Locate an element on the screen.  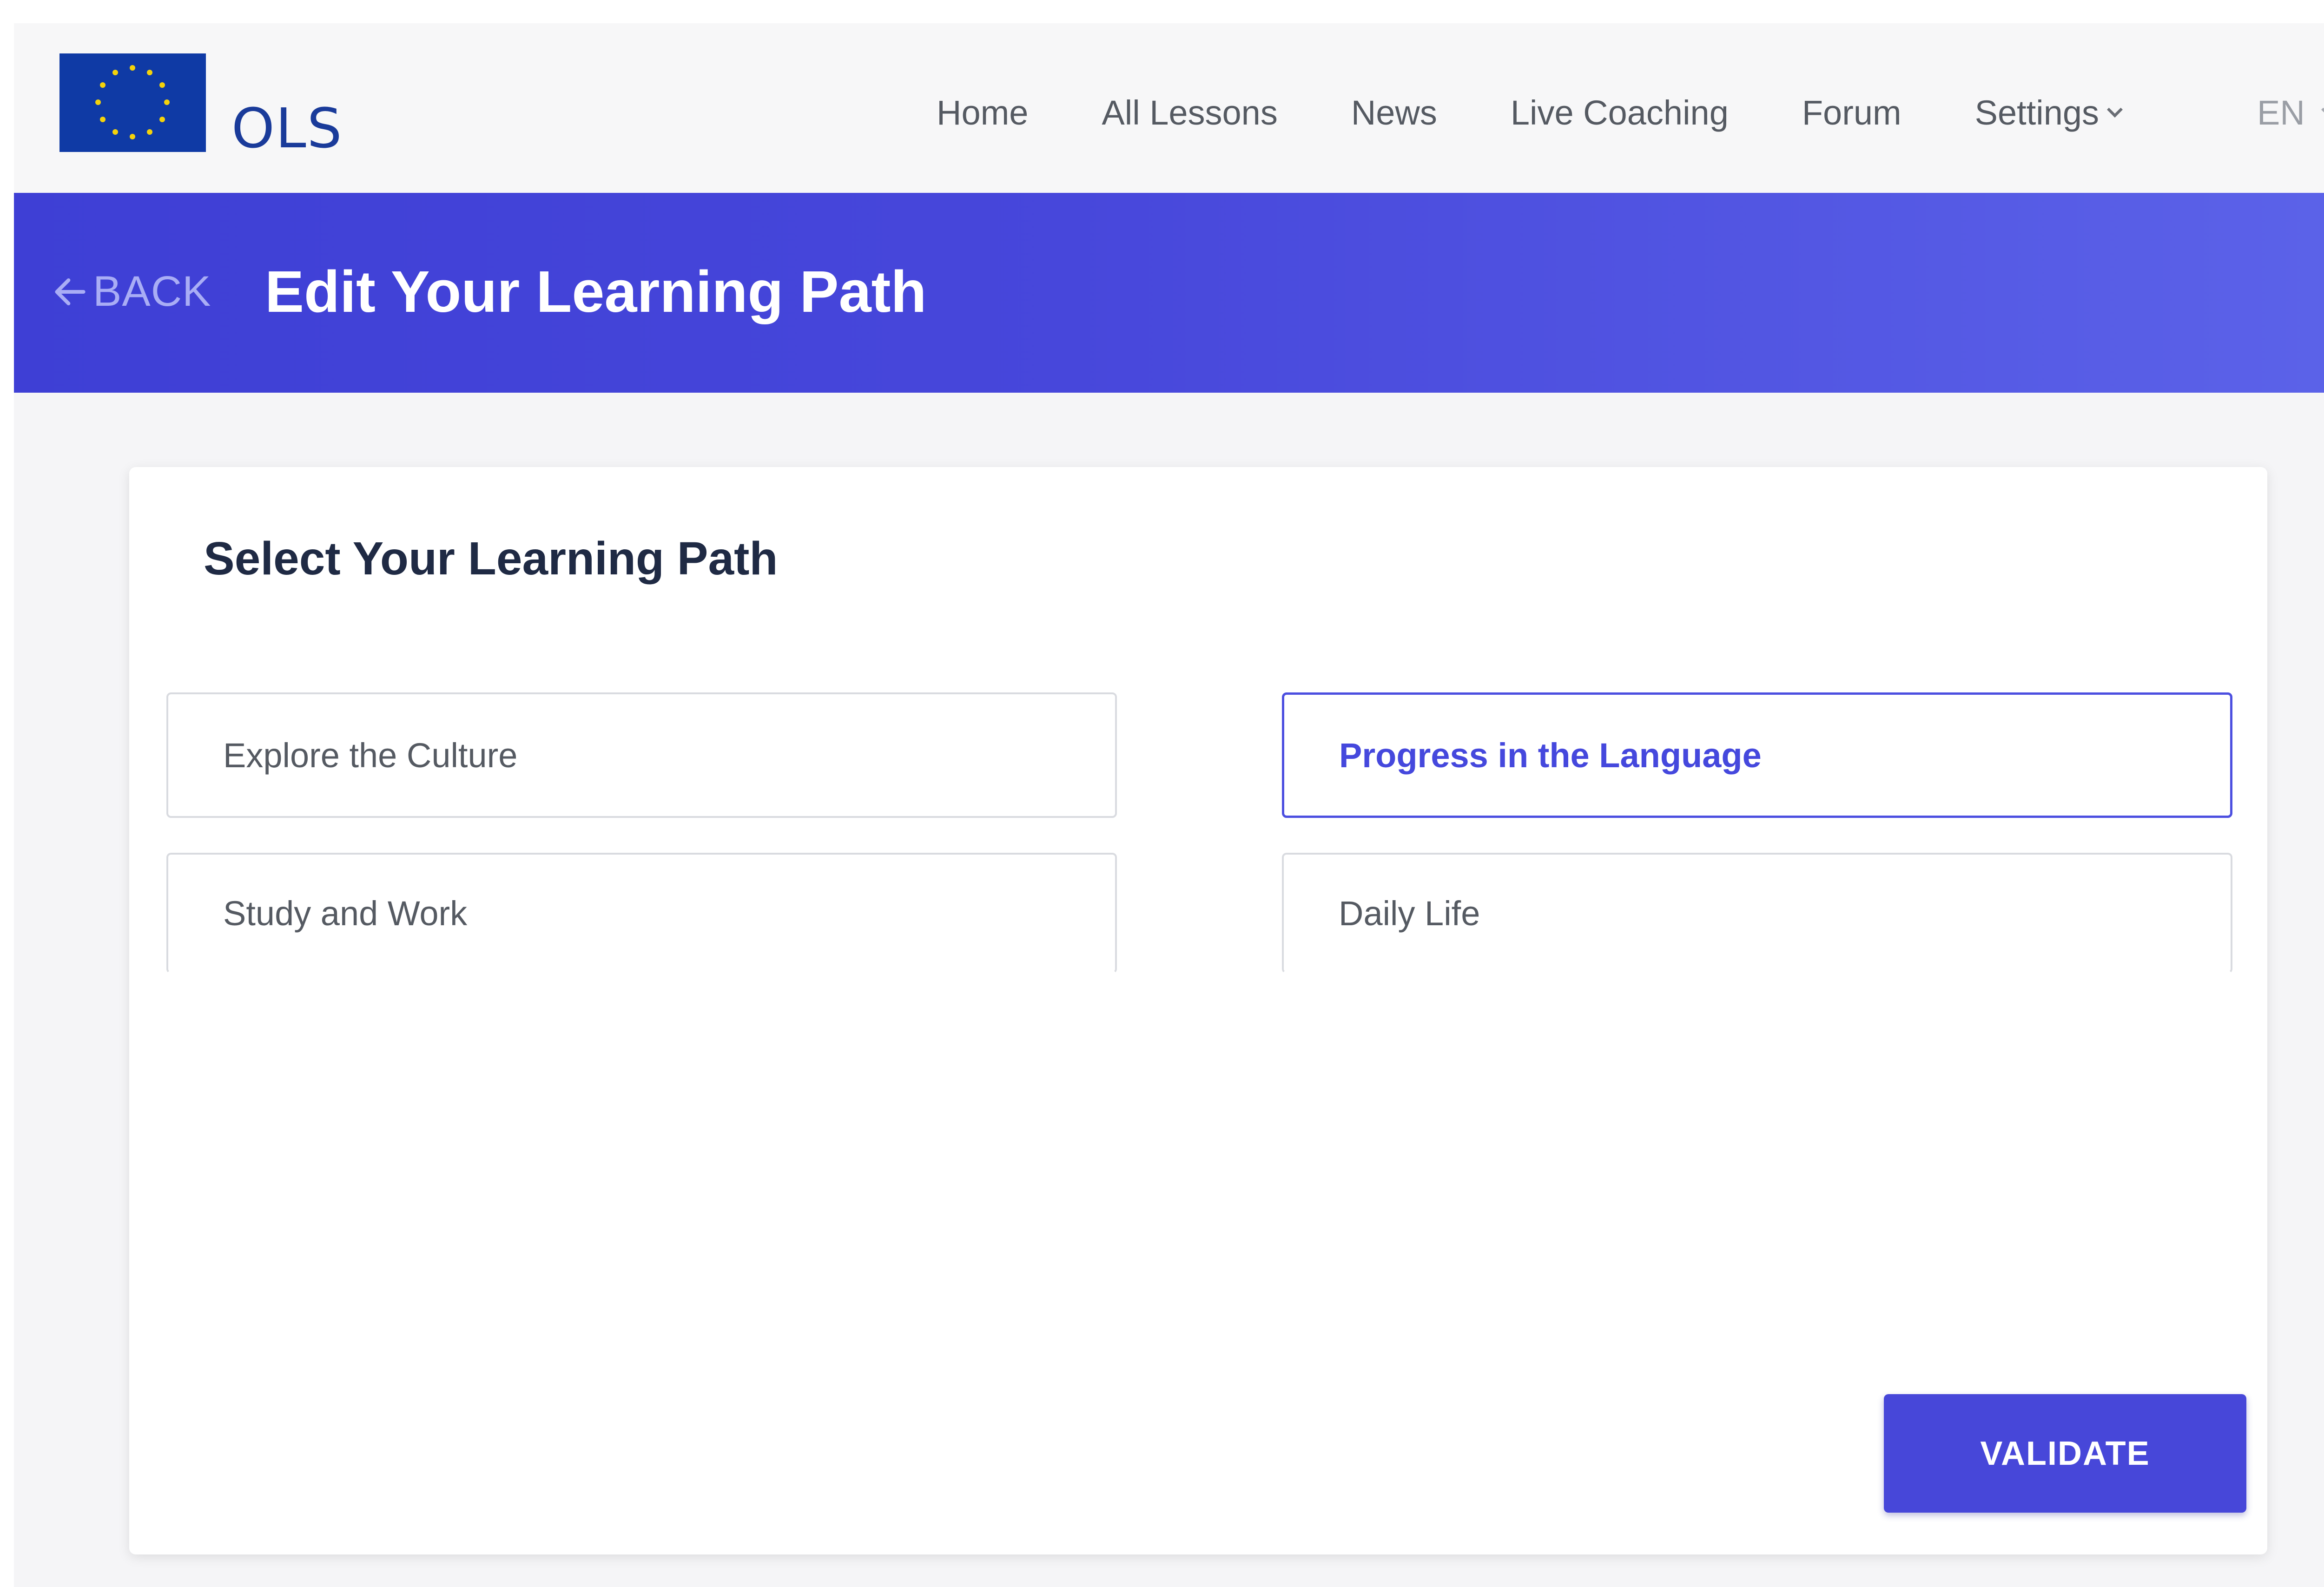
page-header-banner: BACK Edit Your Learning Path is located at coordinates (1169, 293).